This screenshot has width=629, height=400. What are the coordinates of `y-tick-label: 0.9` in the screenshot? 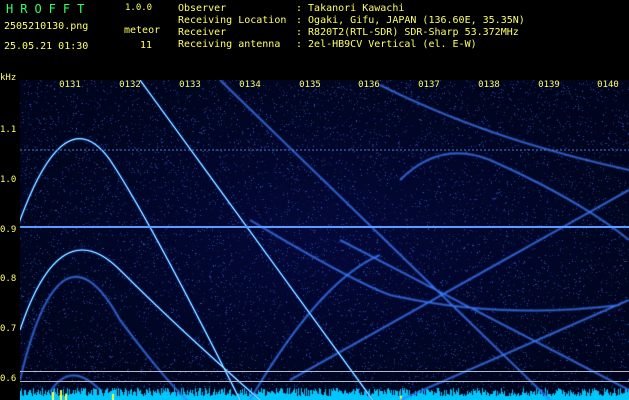 It's located at (8, 230).